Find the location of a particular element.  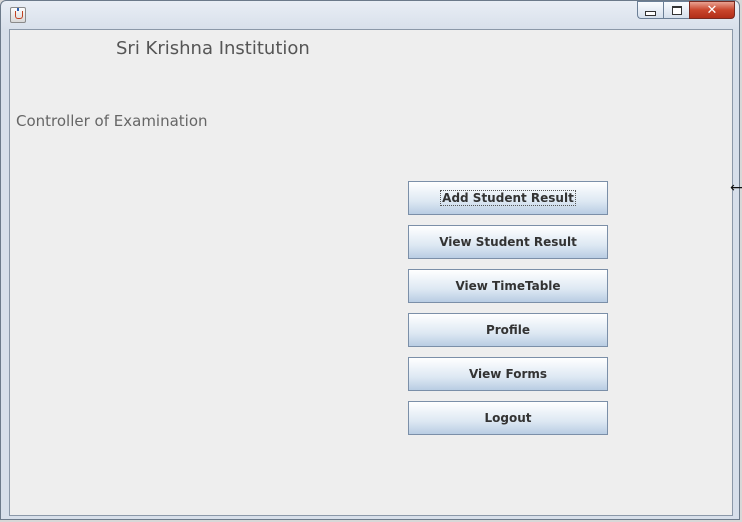

add-student-result-button: Add Student Result is located at coordinates (508, 198).